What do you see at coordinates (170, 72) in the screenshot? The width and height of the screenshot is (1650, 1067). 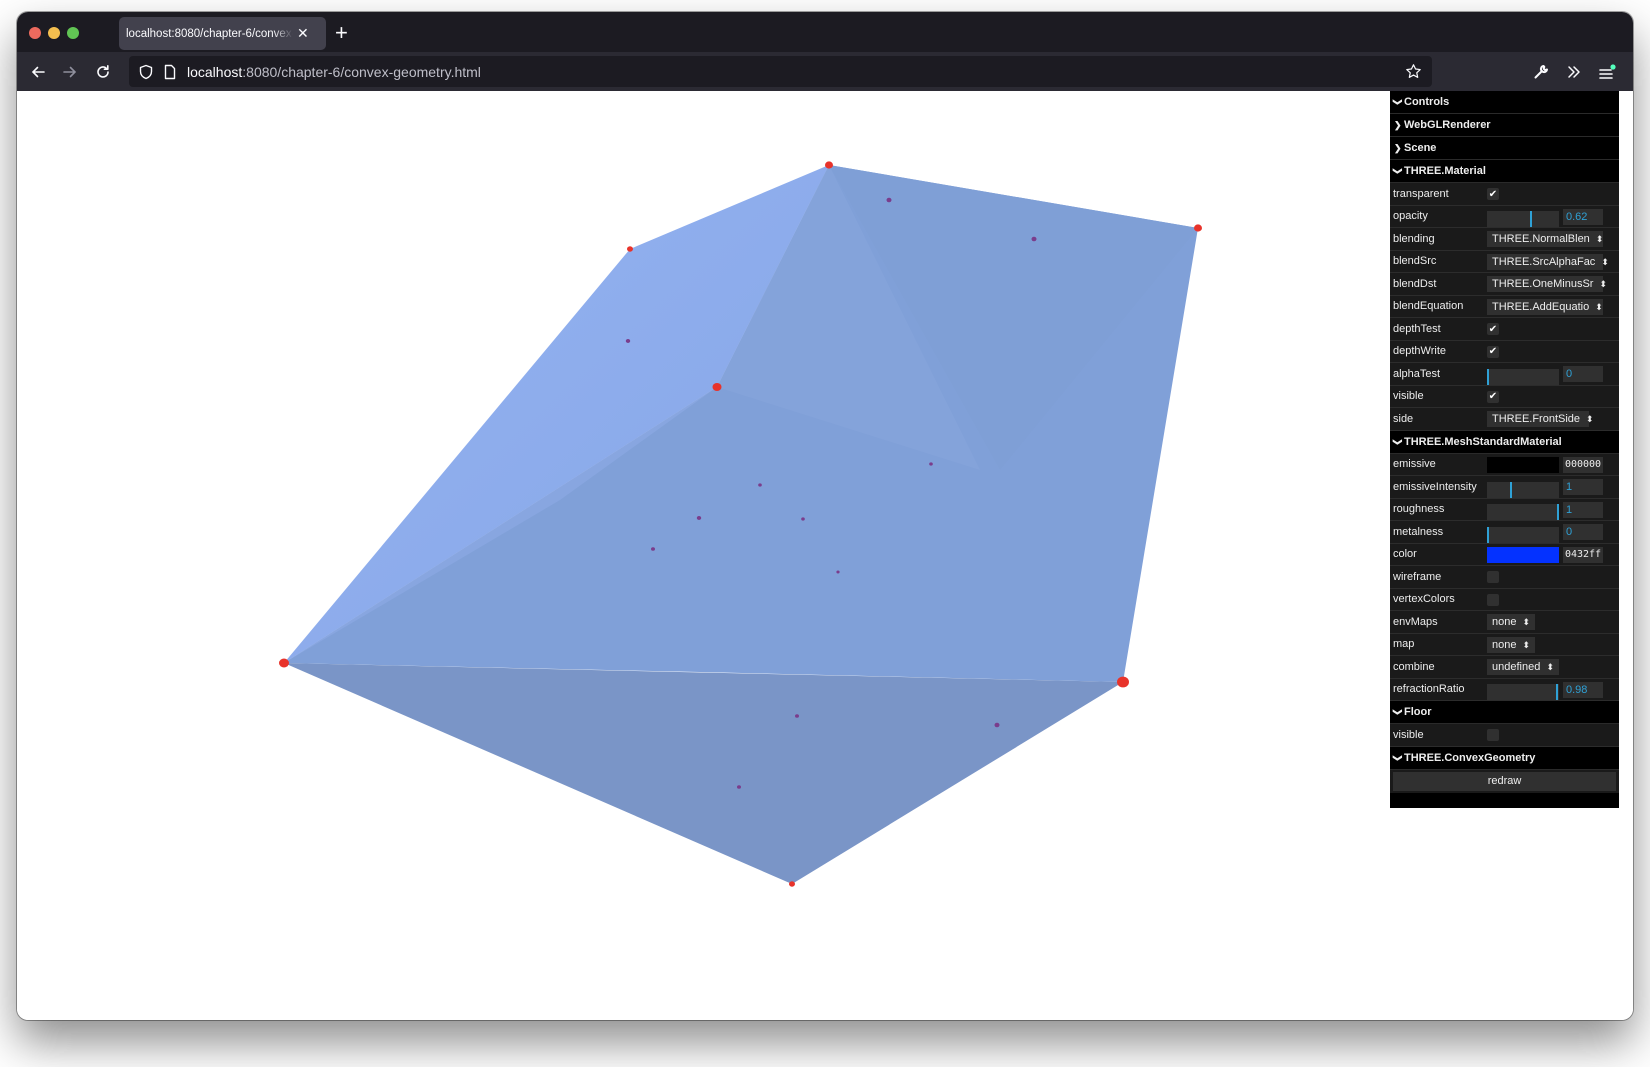 I see `page-icon` at bounding box center [170, 72].